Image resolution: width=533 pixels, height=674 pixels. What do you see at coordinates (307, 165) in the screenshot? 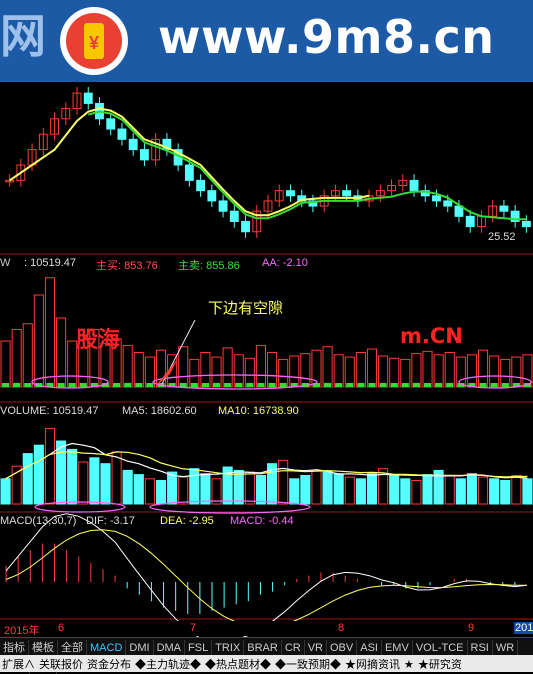
I see `ma-green-line` at bounding box center [307, 165].